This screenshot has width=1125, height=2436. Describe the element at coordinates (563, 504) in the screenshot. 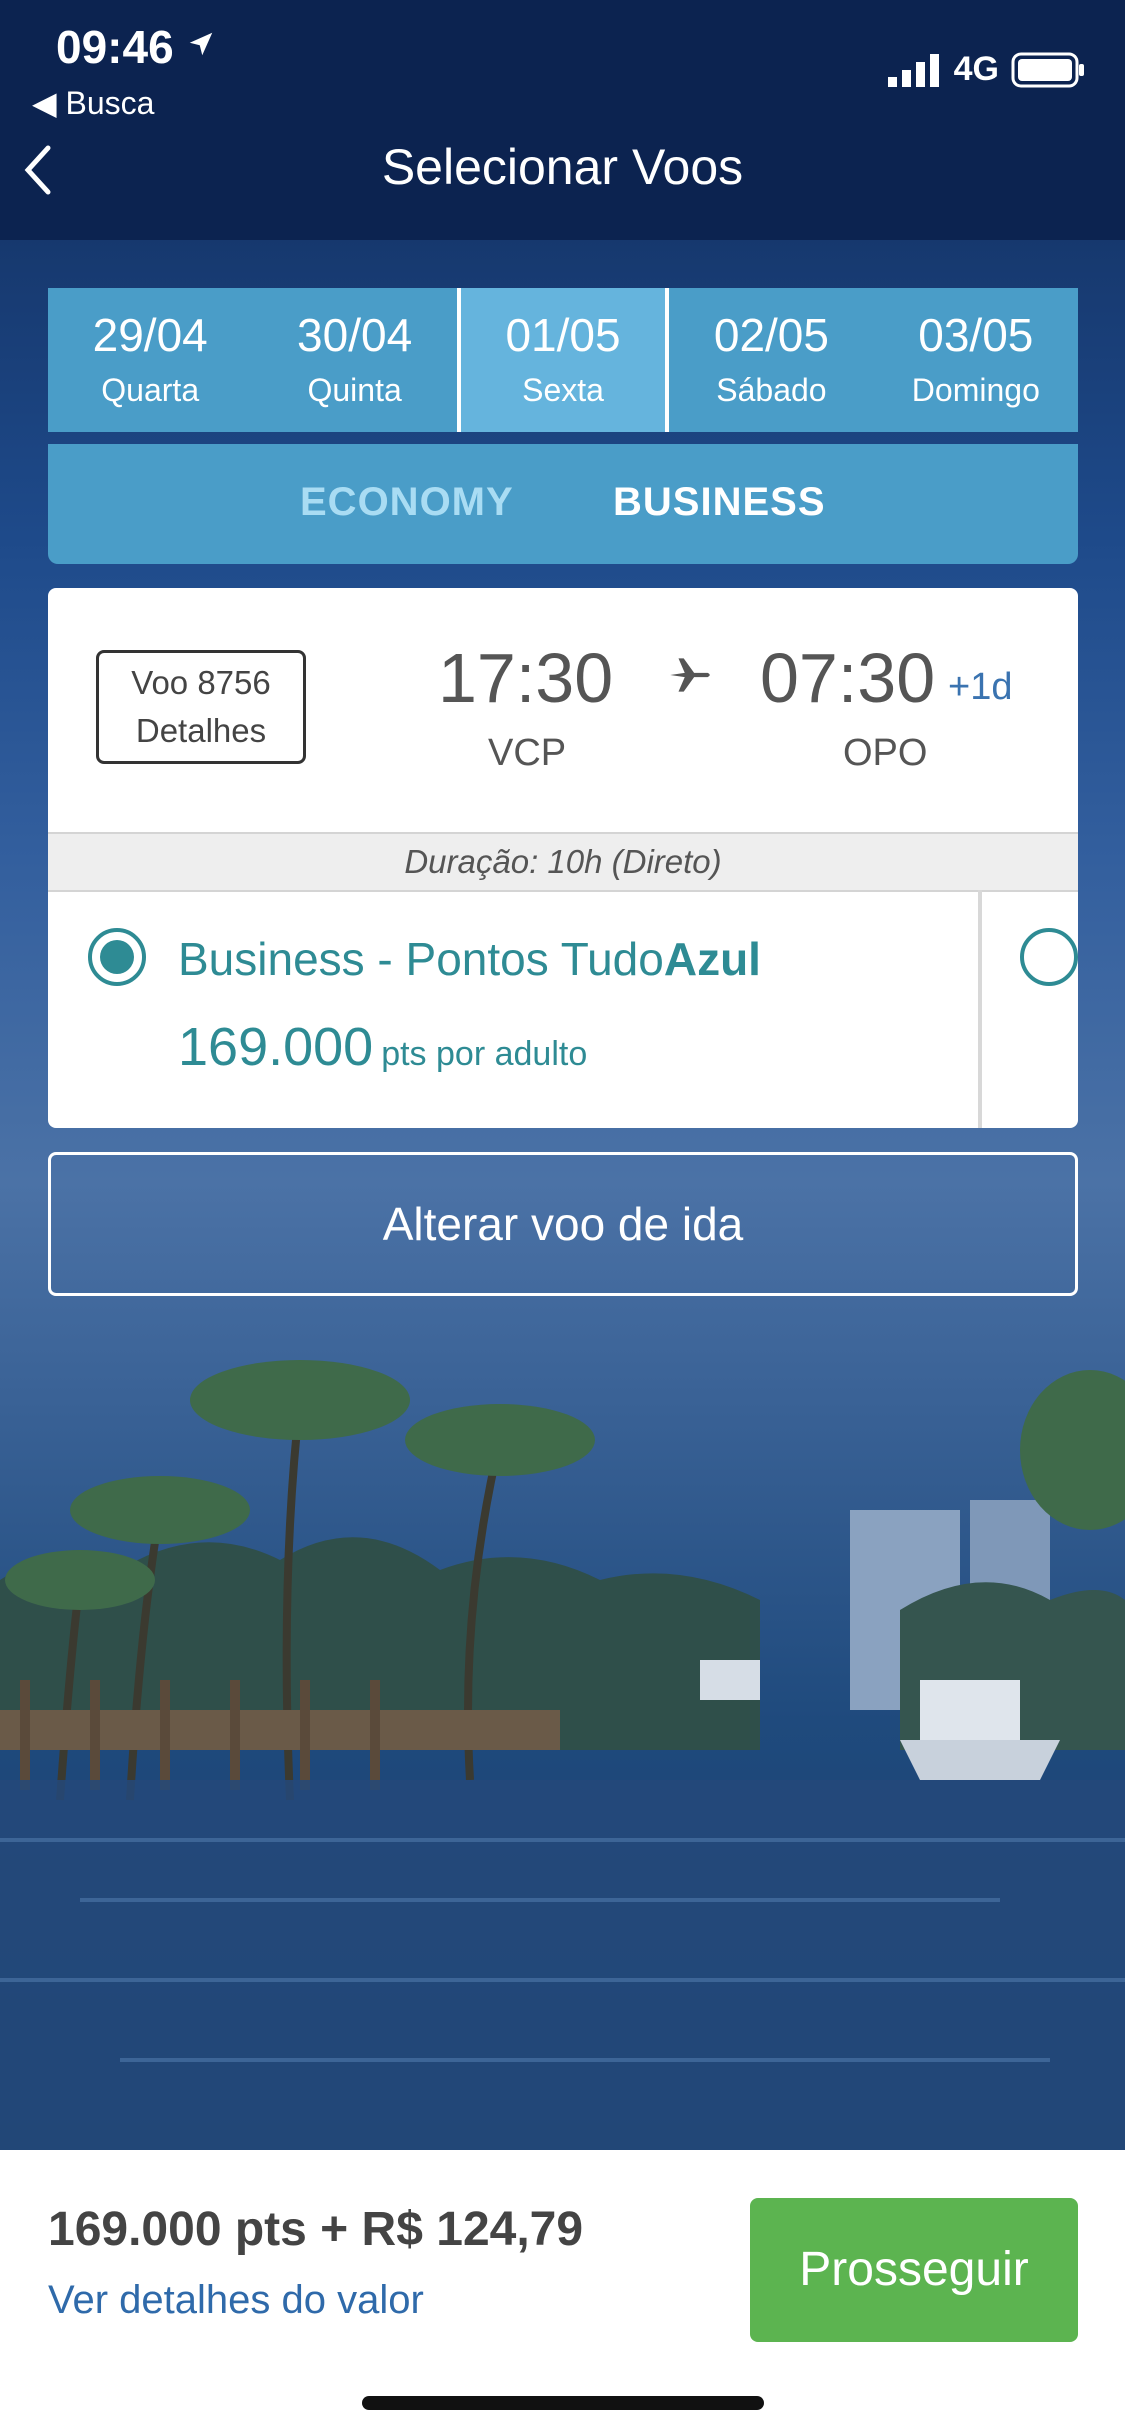

I see `cabin-selector: ECONOMY BUSINESS` at that location.